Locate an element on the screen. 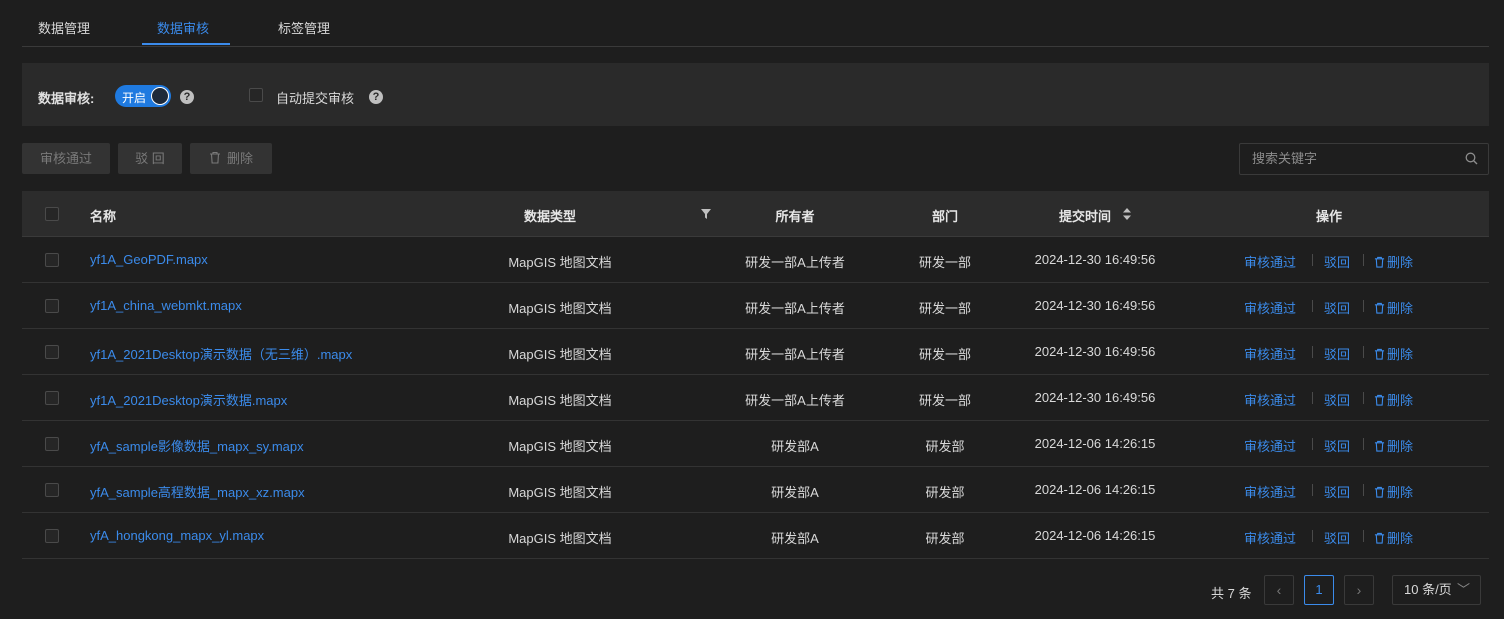 Image resolution: width=1504 pixels, height=619 pixels. row-name-link: yf1A_GeoPDF.mapx is located at coordinates (149, 259).